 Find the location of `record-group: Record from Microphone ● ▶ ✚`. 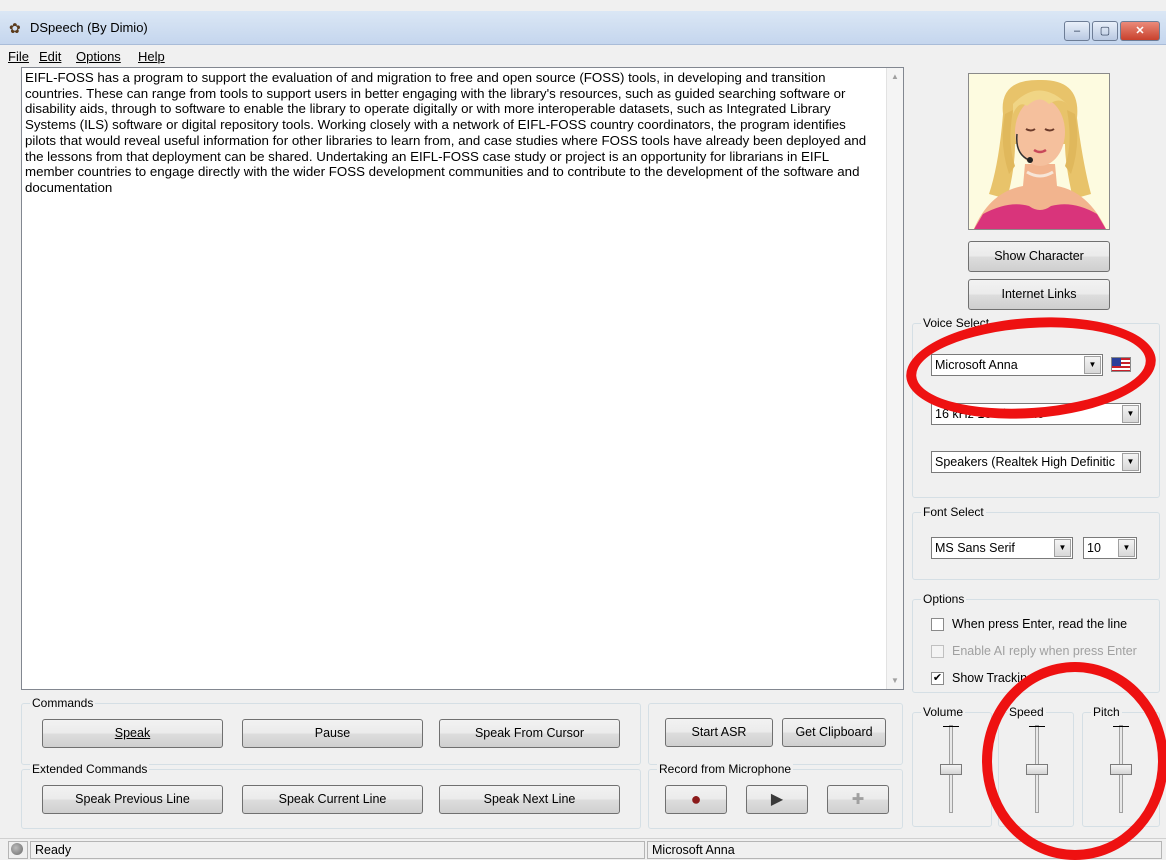

record-group: Record from Microphone ● ▶ ✚ is located at coordinates (775, 795).